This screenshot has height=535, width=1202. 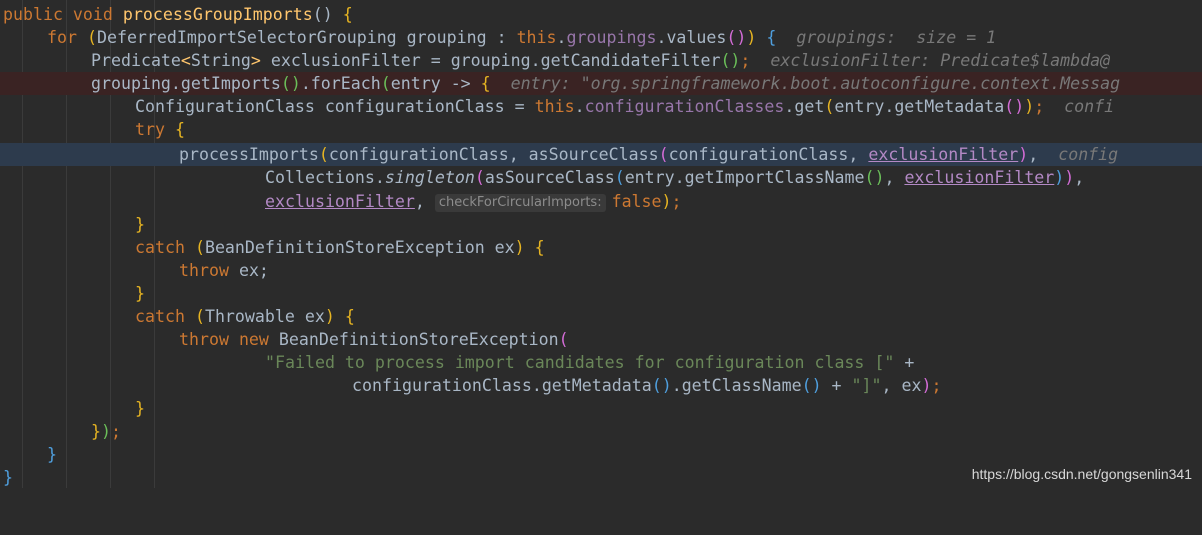 I want to click on code-line: try {, so click(x=601, y=129).